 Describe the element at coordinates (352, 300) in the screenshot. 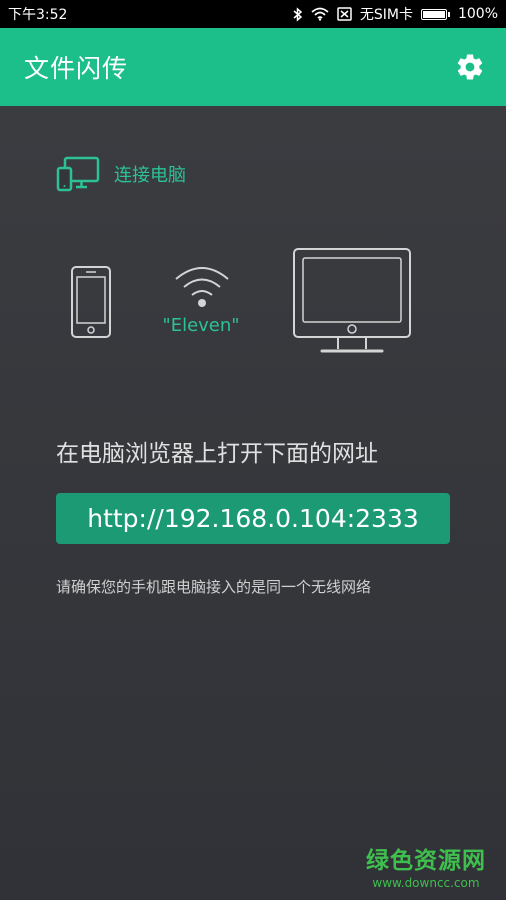

I see `monitor-icon` at that location.